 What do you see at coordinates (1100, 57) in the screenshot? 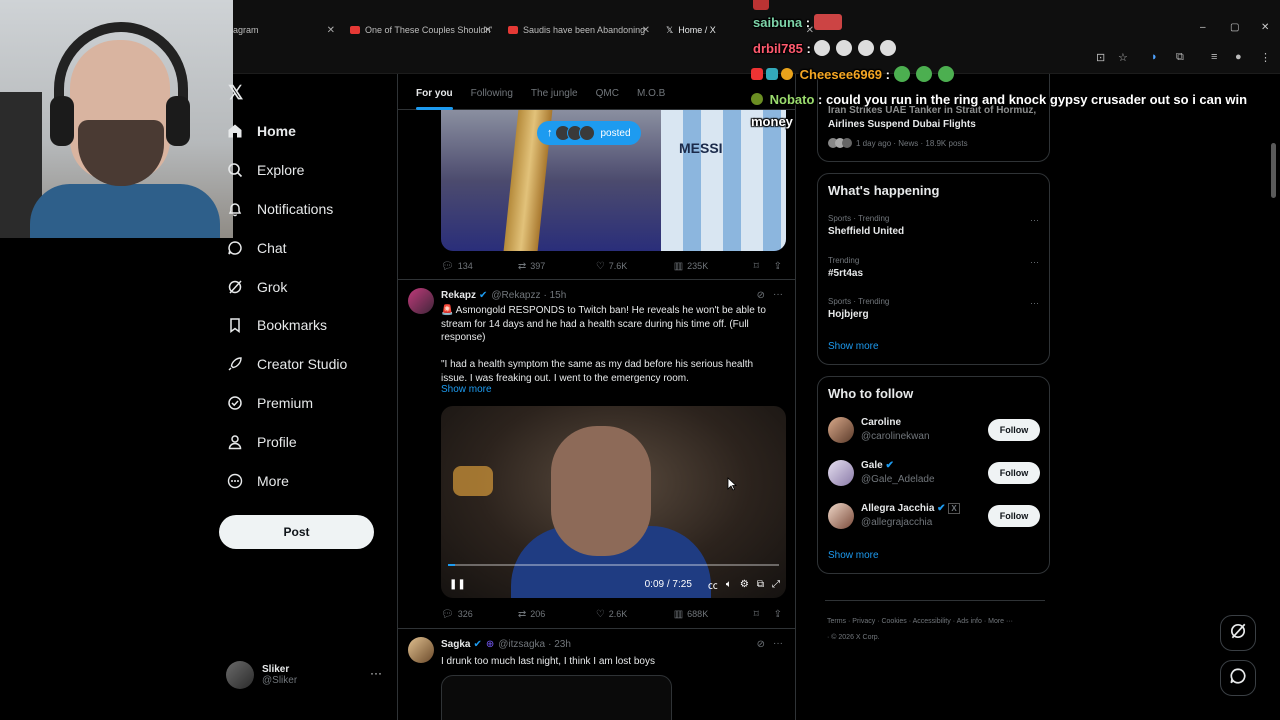
I see `install-app-icon: ⊡` at bounding box center [1100, 57].